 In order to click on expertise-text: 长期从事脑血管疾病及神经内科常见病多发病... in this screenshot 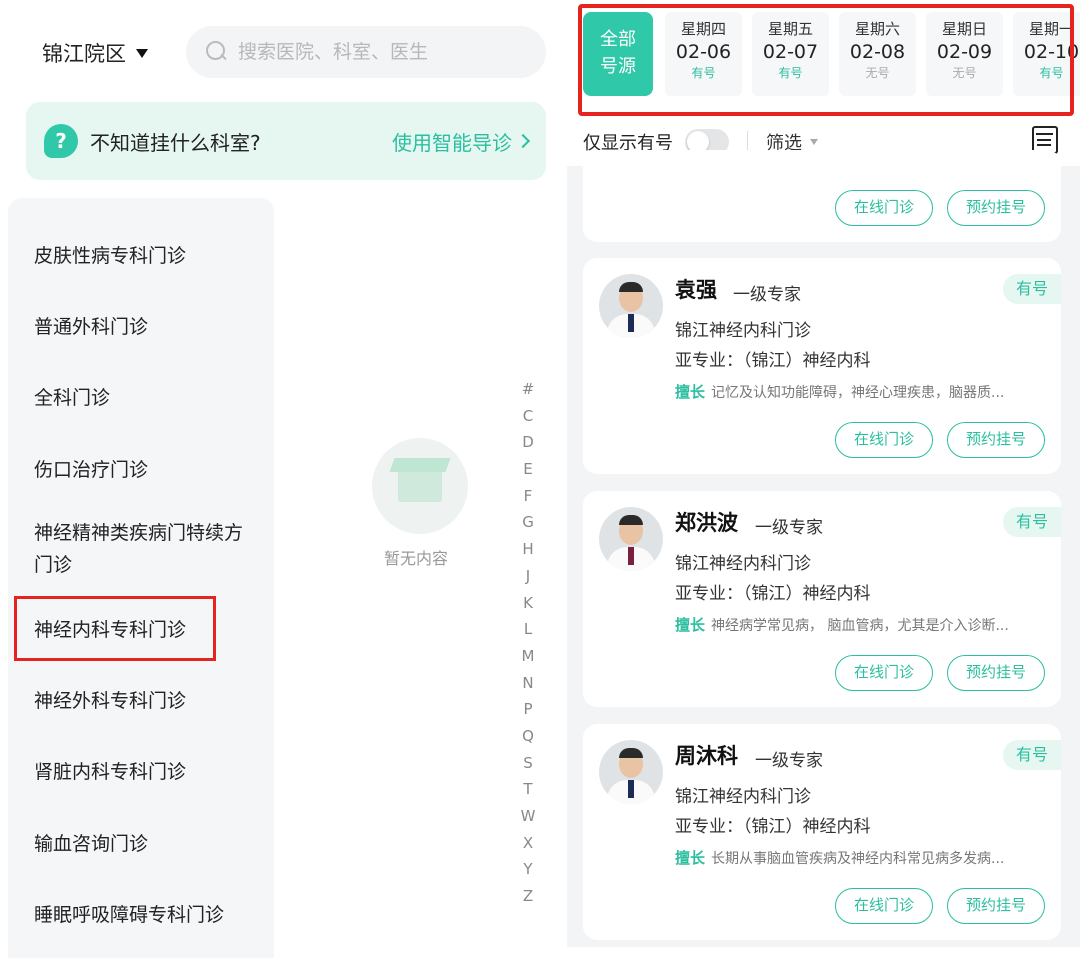, I will do `click(858, 858)`.